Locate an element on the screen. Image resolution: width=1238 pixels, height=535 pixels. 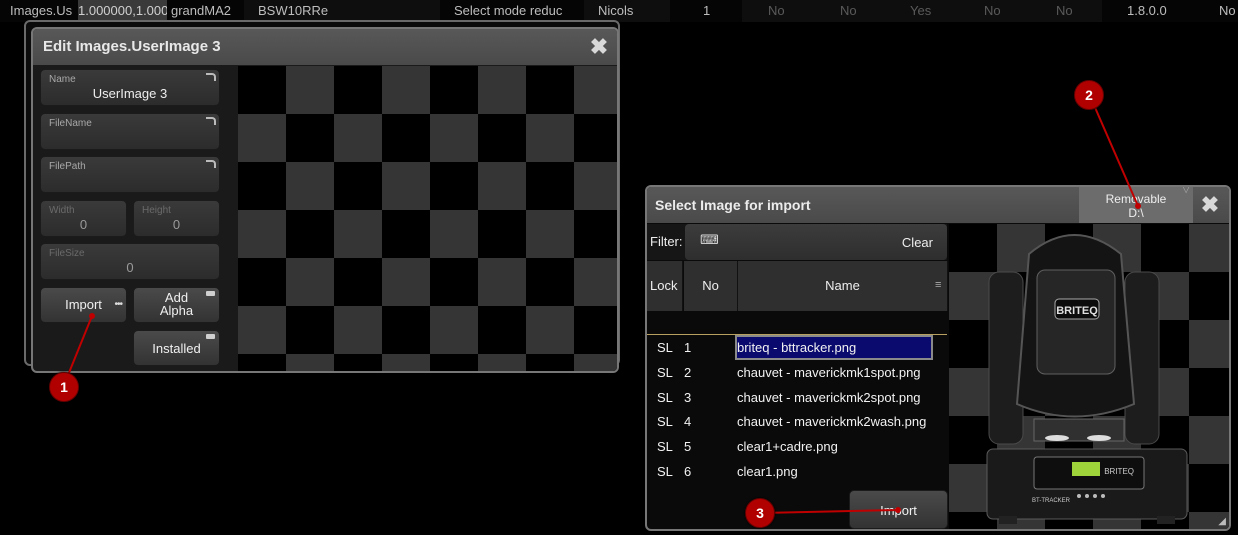
marker-1: 1 is located at coordinates (64, 387).